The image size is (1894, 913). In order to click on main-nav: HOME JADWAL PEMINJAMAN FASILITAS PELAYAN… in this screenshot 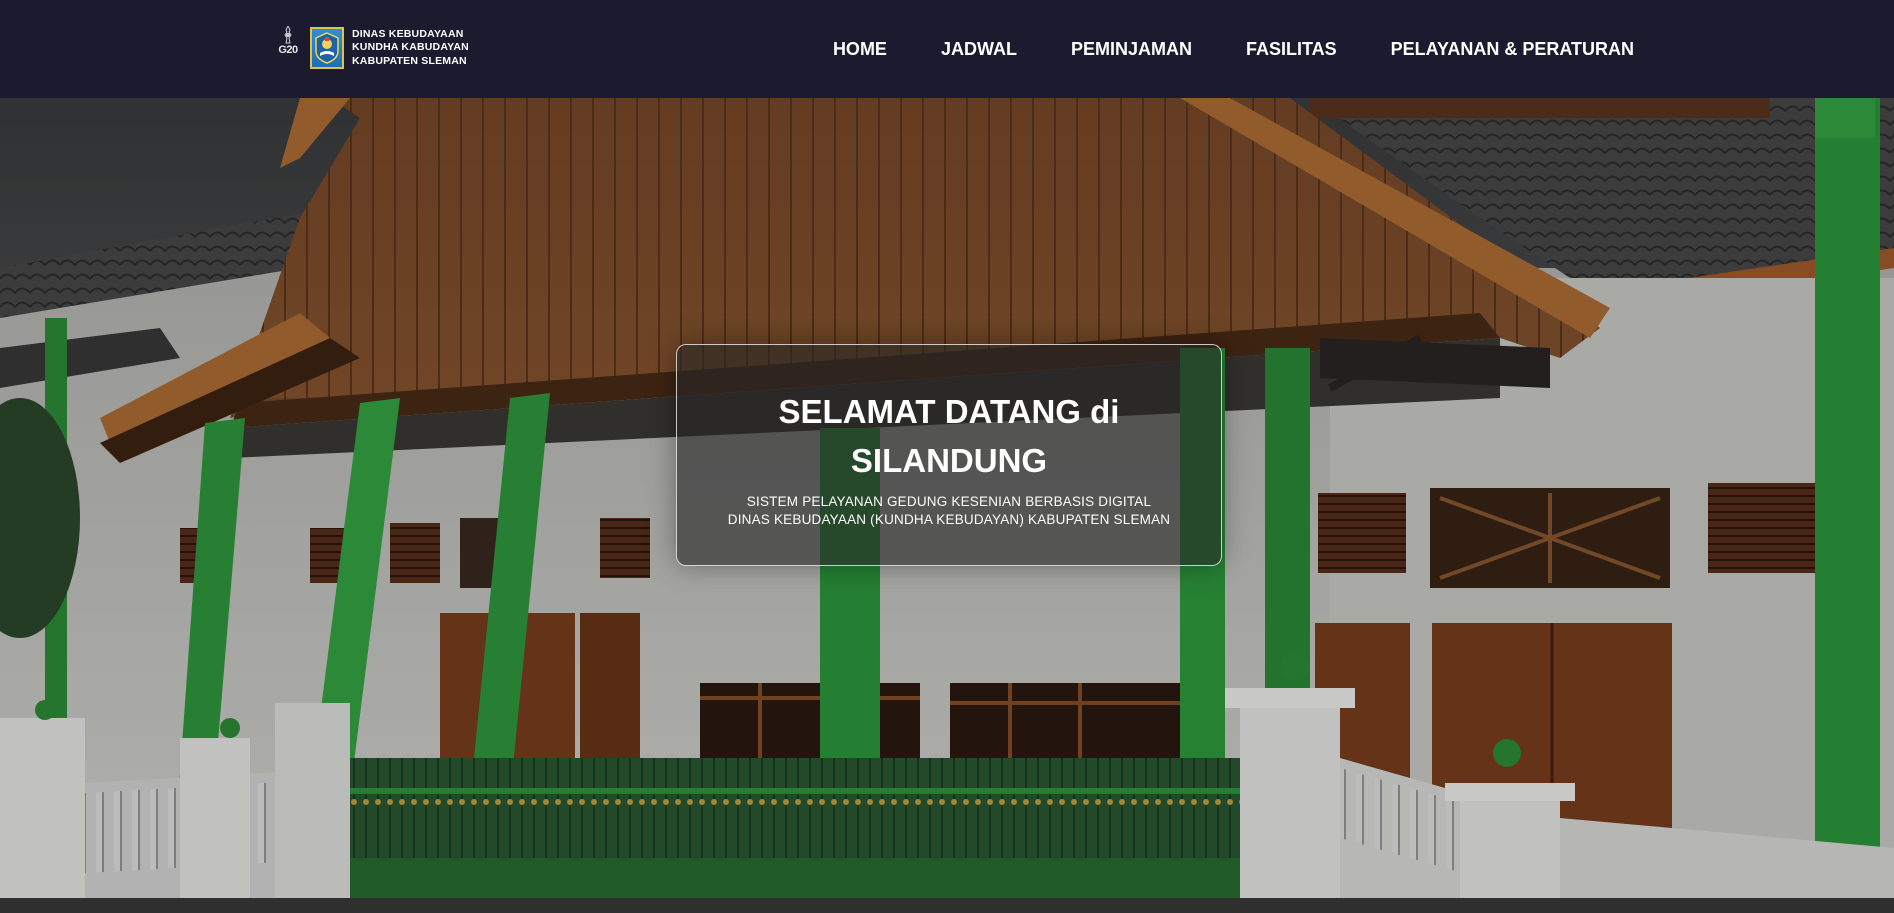, I will do `click(1233, 49)`.